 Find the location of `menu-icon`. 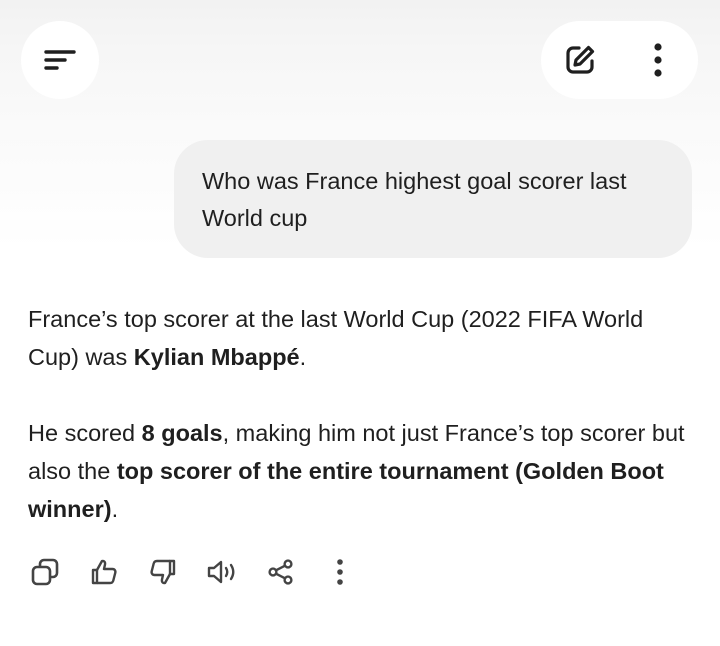

menu-icon is located at coordinates (60, 60).